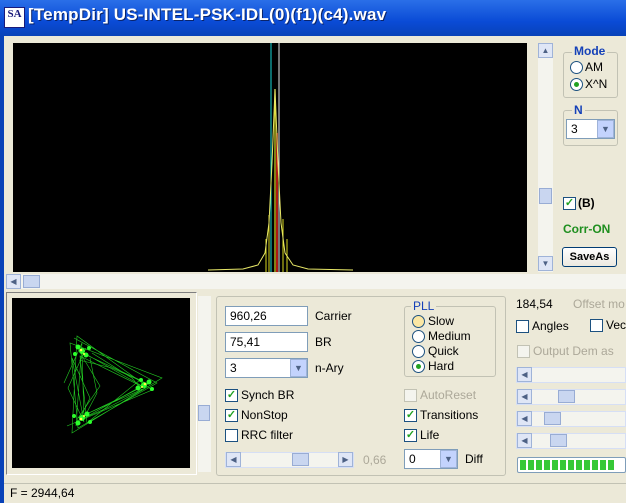 Image resolution: width=626 pixels, height=503 pixels. Describe the element at coordinates (329, 368) in the screenshot. I see `nary-label: n-Ary` at that location.